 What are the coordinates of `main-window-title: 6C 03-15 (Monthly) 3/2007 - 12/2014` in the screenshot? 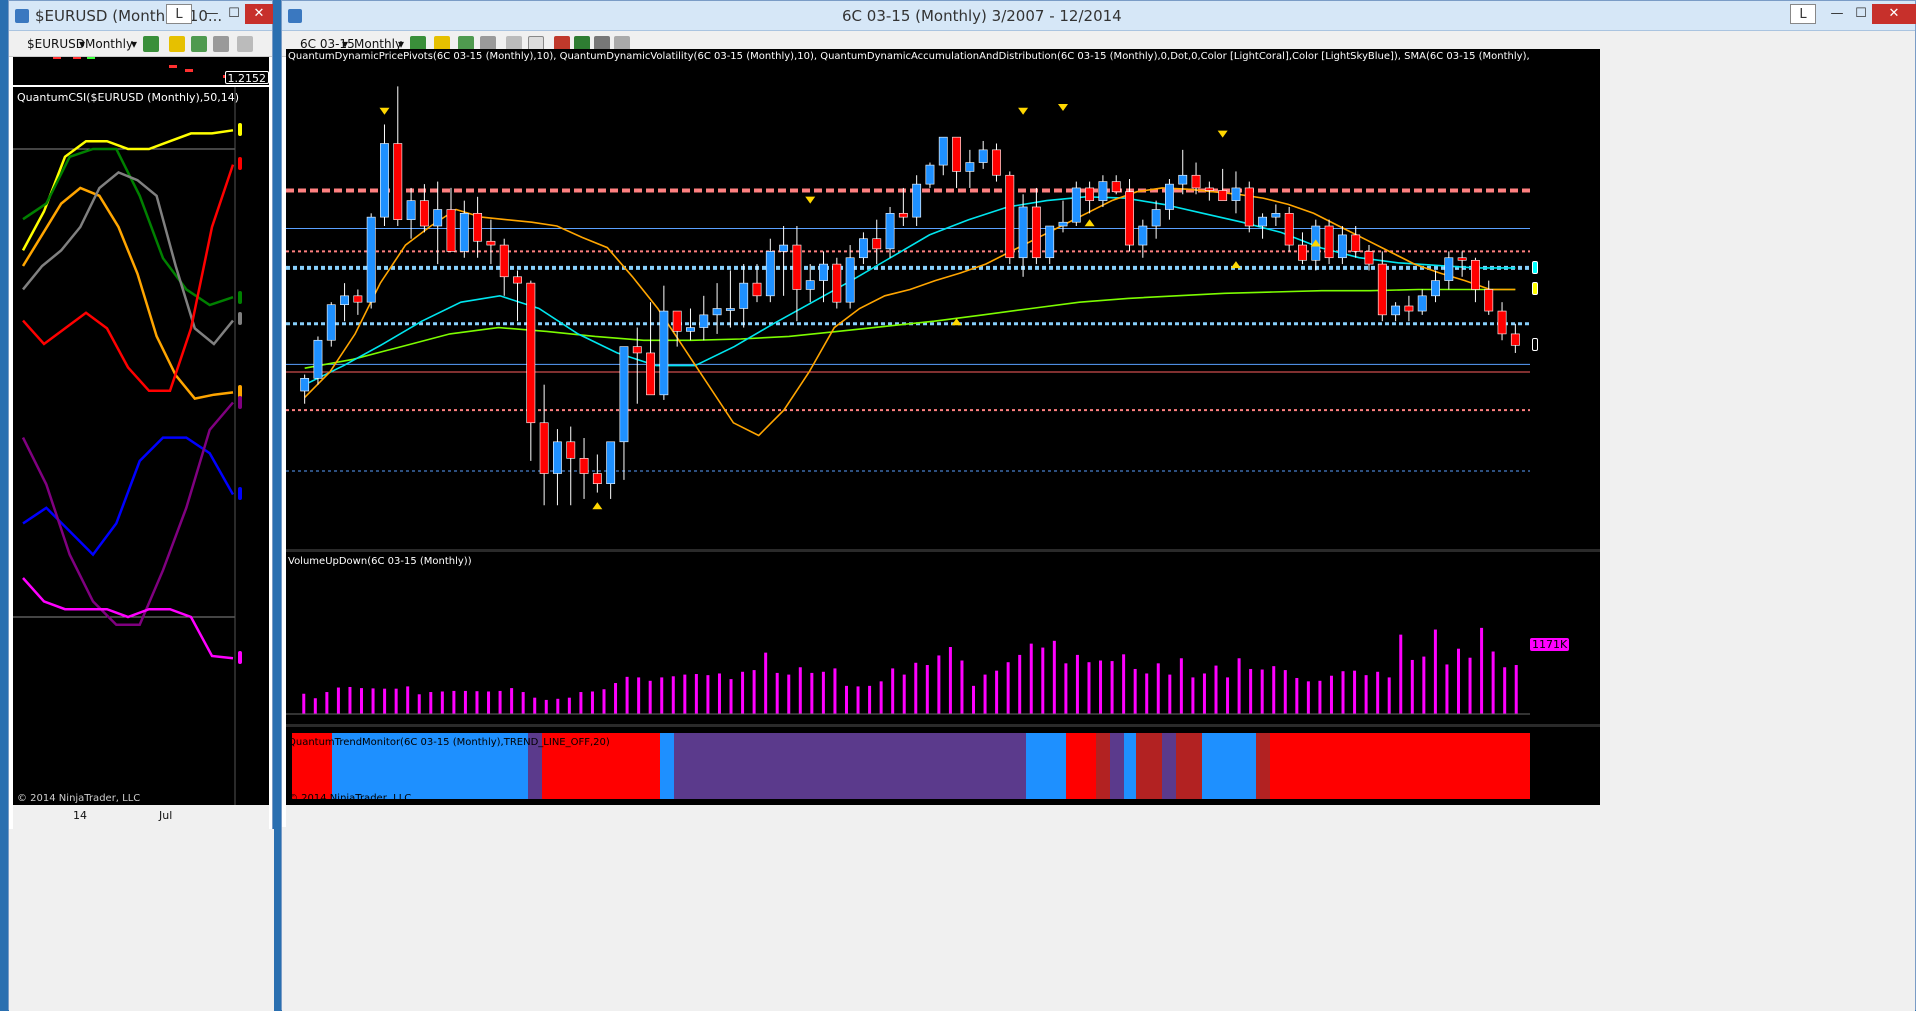 It's located at (982, 16).